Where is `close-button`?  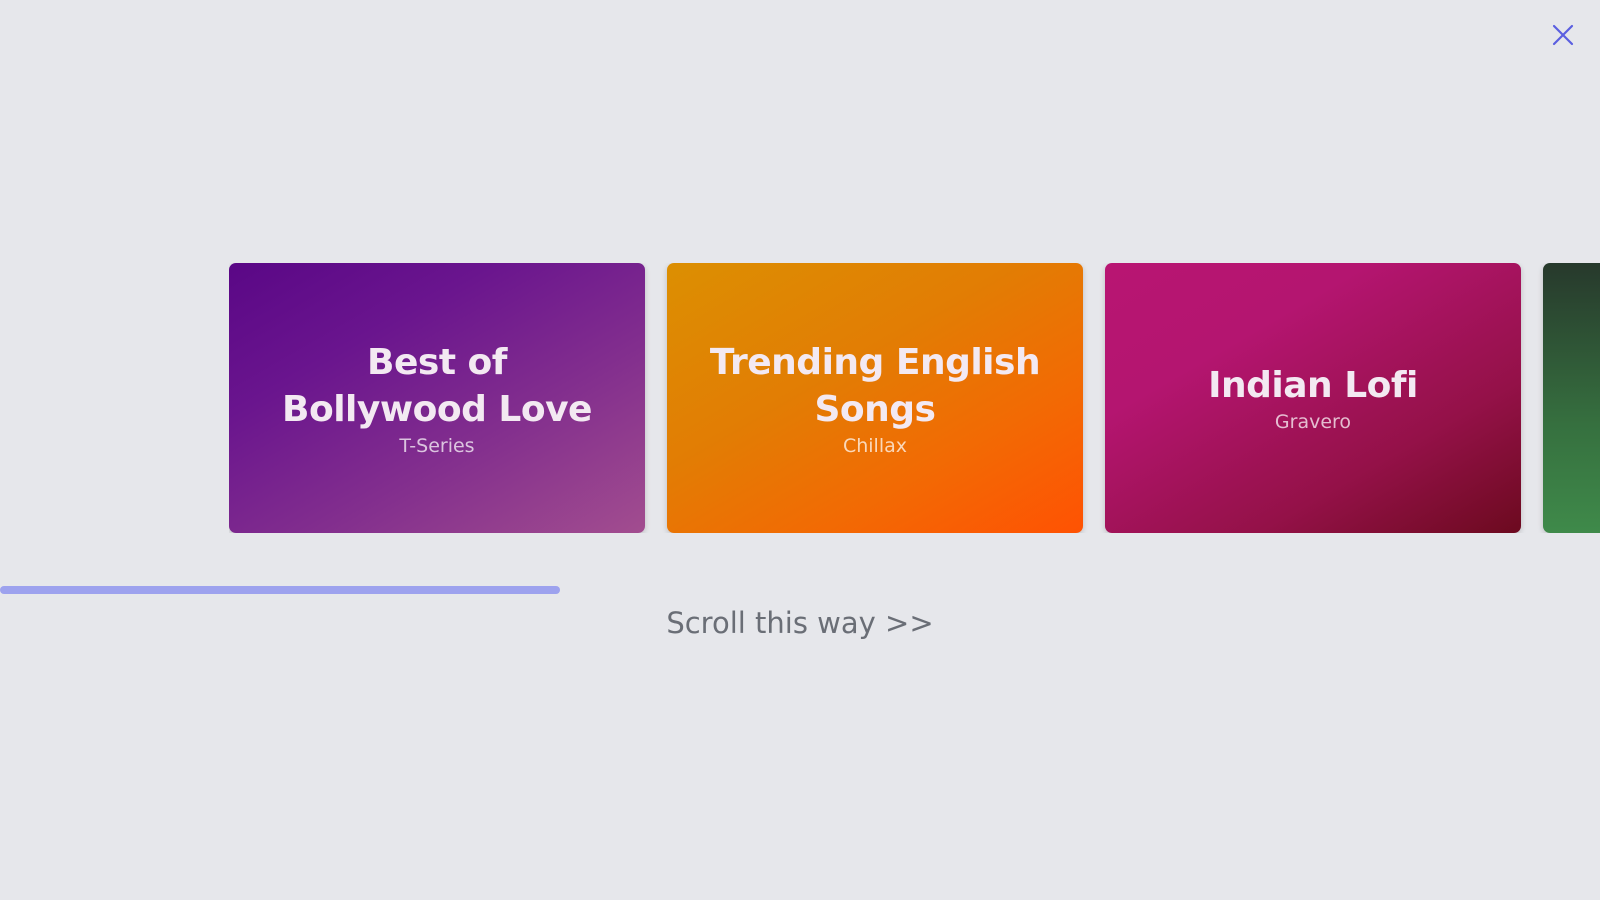
close-button is located at coordinates (1563, 35).